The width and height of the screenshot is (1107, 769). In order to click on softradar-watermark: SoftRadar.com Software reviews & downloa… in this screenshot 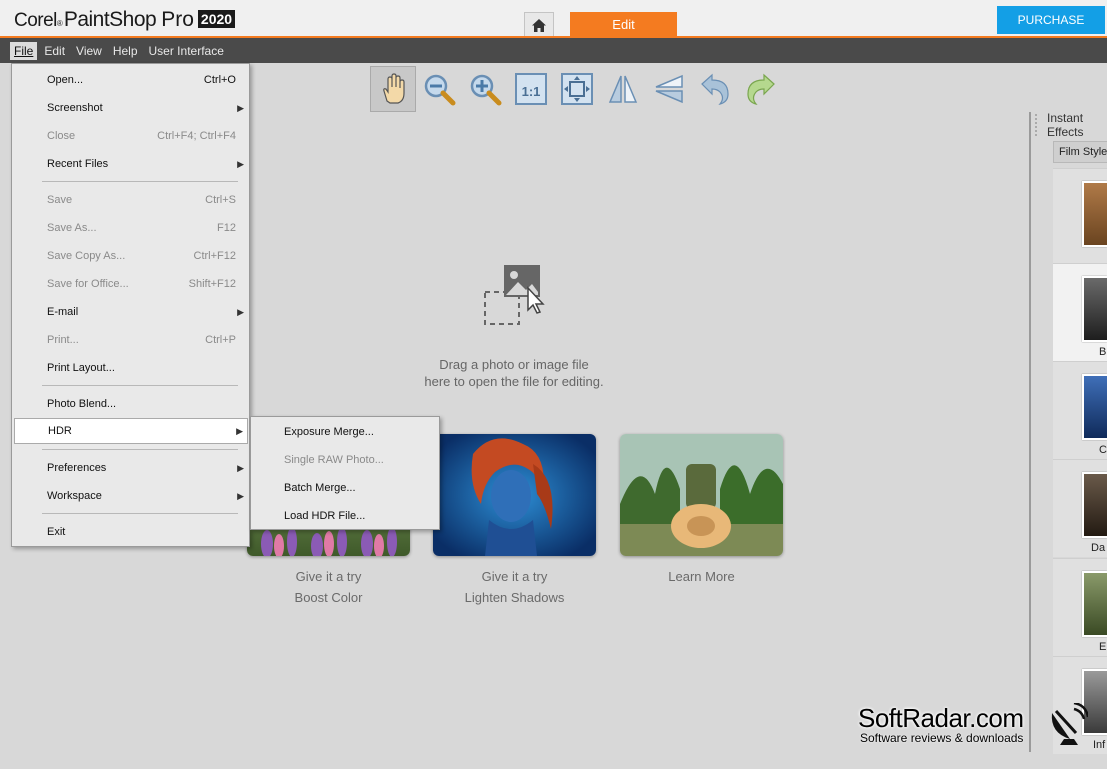, I will do `click(978, 726)`.